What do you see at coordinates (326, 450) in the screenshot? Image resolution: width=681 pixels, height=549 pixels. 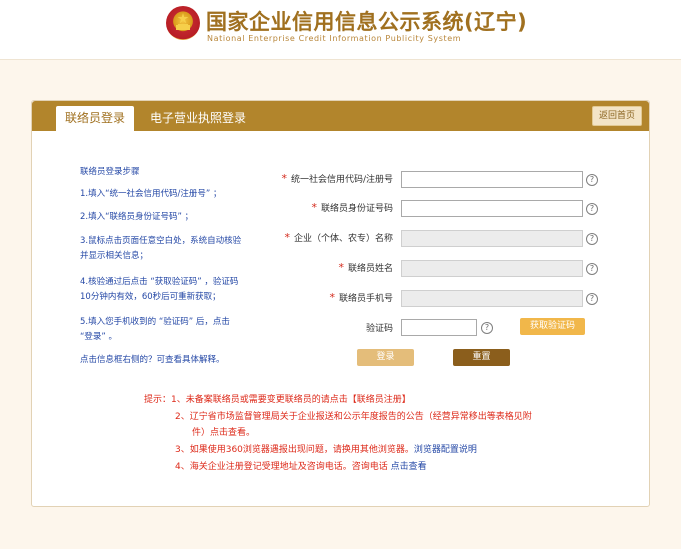 I see `note-3: 3、如果使用360浏览器遇报出现问题，请换用其他浏览器。浏览器配置说明` at bounding box center [326, 450].